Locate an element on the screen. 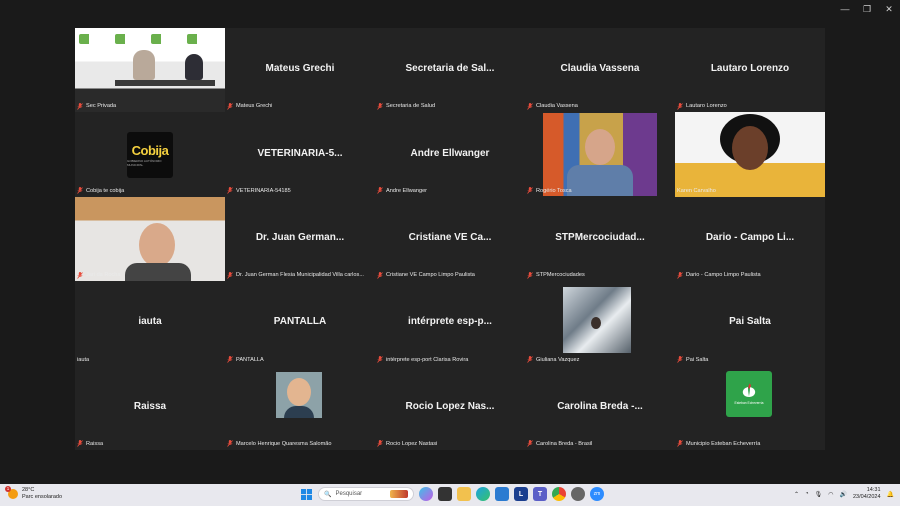 The image size is (900, 506). edge-icon is located at coordinates (483, 494).